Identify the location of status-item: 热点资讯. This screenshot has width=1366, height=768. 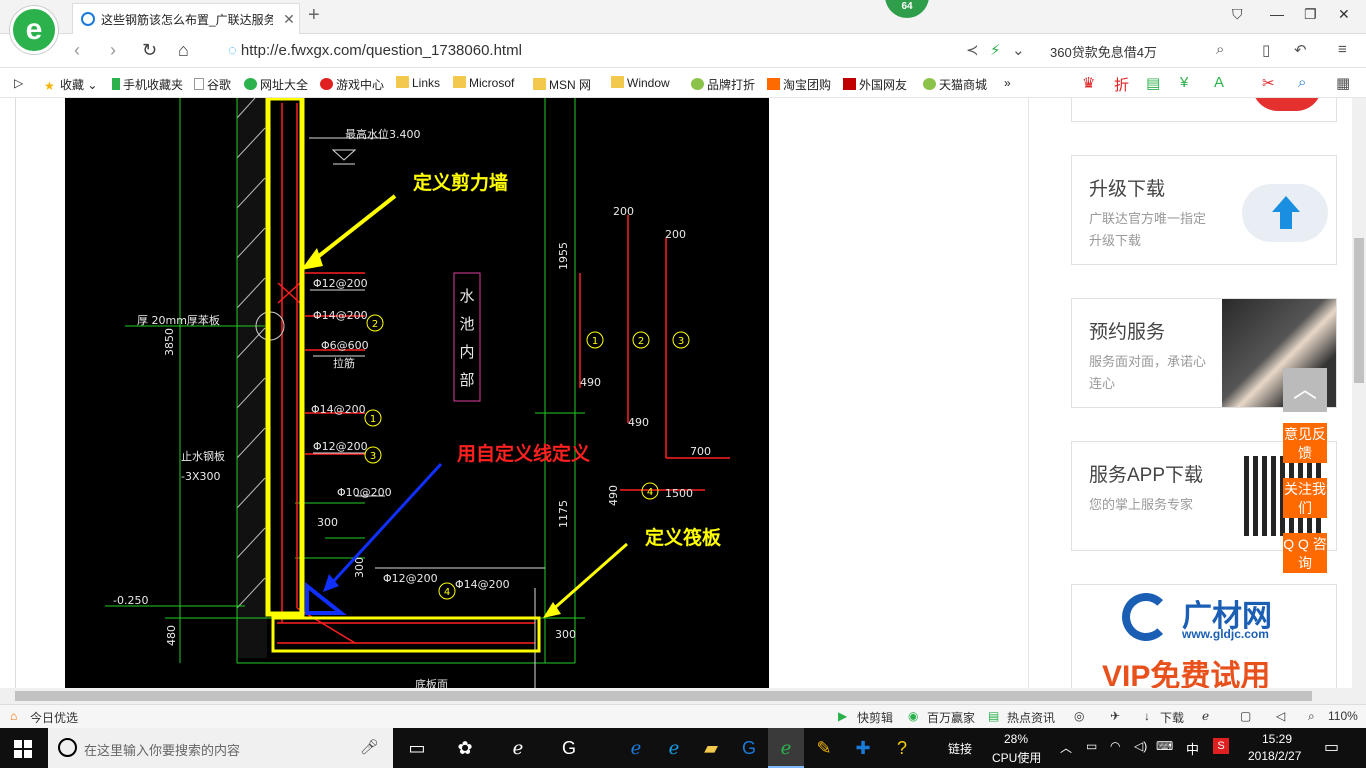
(1031, 717).